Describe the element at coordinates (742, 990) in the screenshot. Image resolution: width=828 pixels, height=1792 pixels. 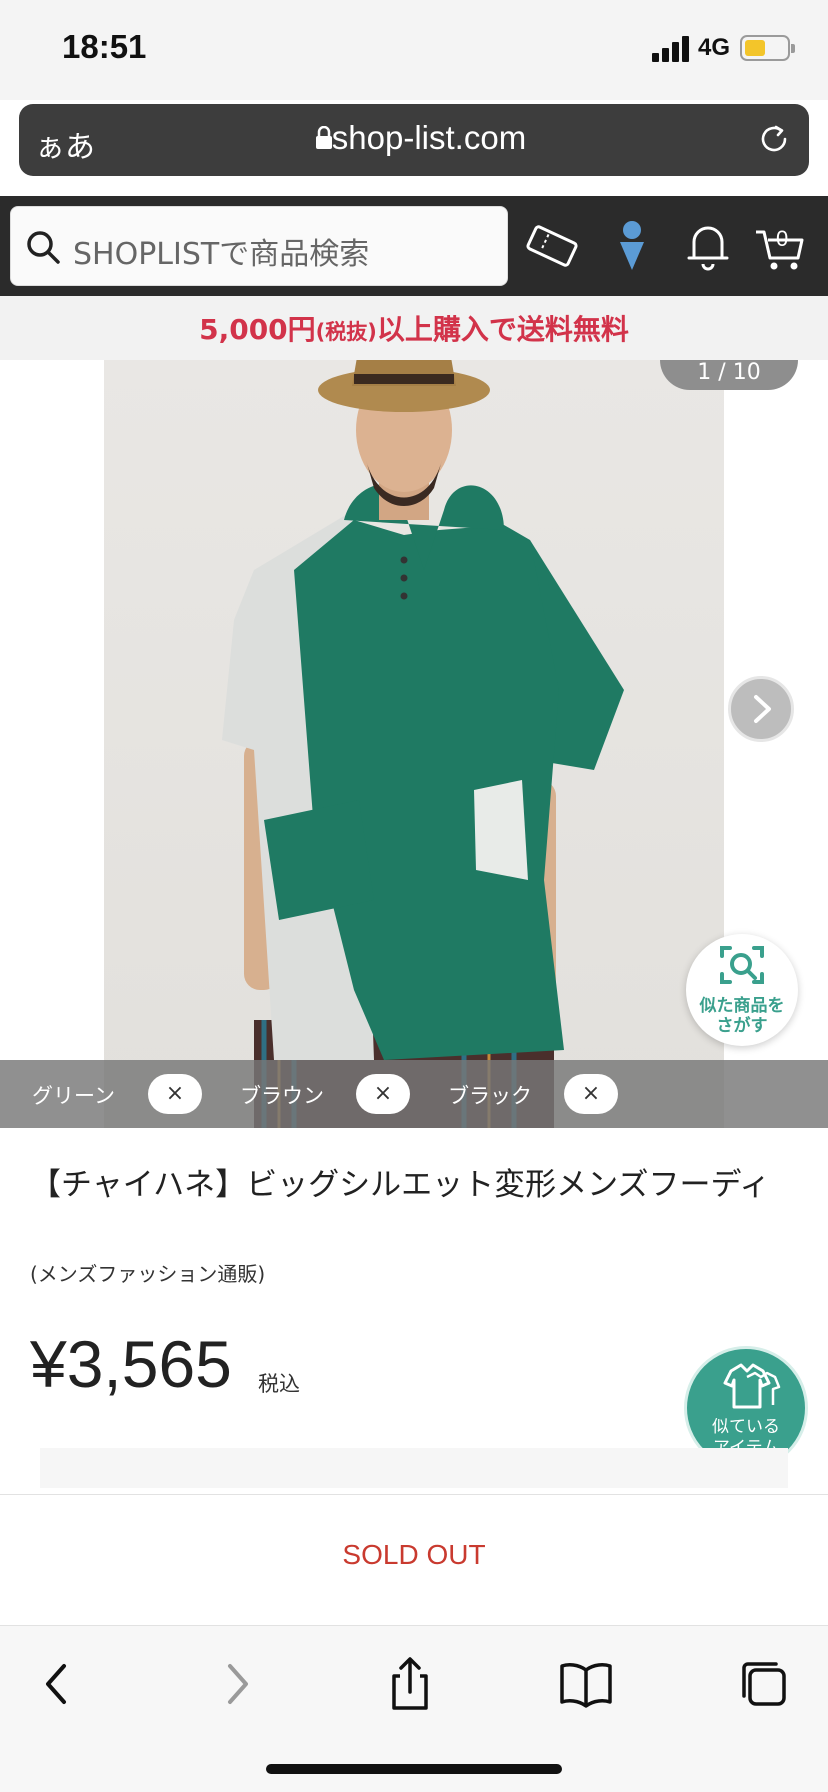
I see `similar-search-button: 似た商品を さがす` at that location.